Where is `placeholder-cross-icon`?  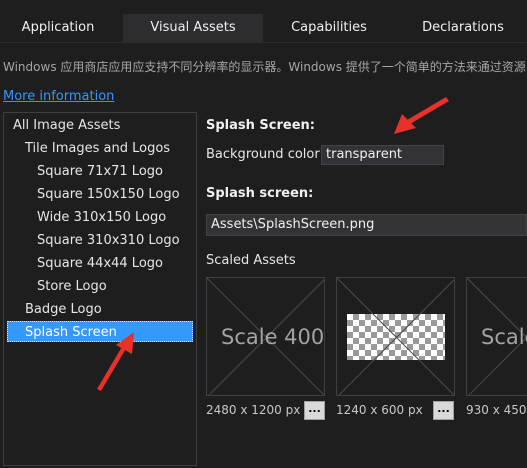
placeholder-cross-icon is located at coordinates (395, 336).